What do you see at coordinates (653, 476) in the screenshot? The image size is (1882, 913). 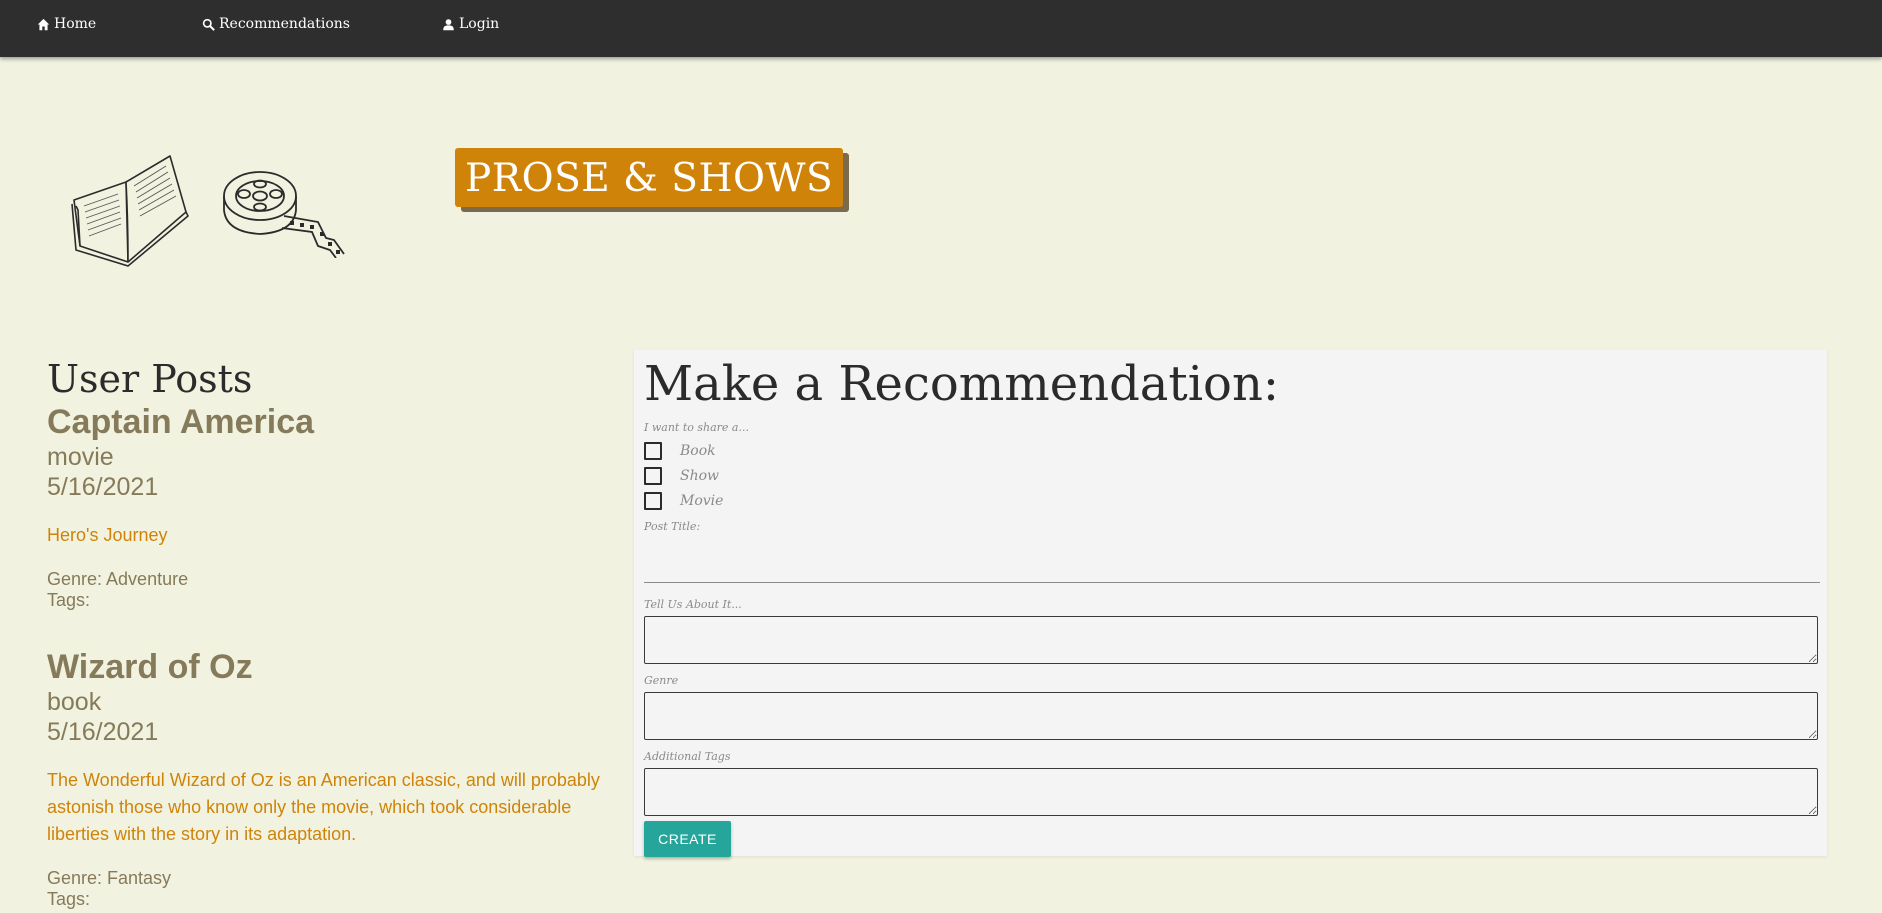 I see `checkbox-show-box` at bounding box center [653, 476].